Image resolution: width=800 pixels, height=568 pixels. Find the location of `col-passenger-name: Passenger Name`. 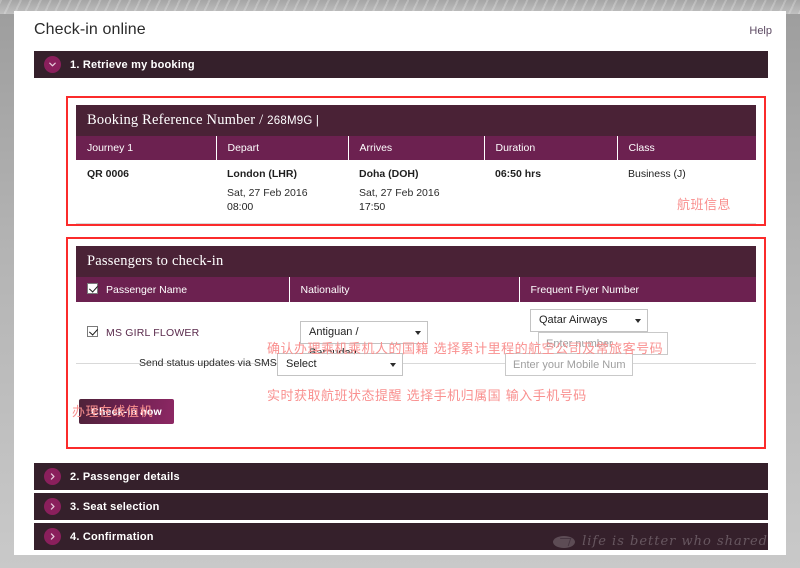

col-passenger-name: Passenger Name is located at coordinates (183, 289).